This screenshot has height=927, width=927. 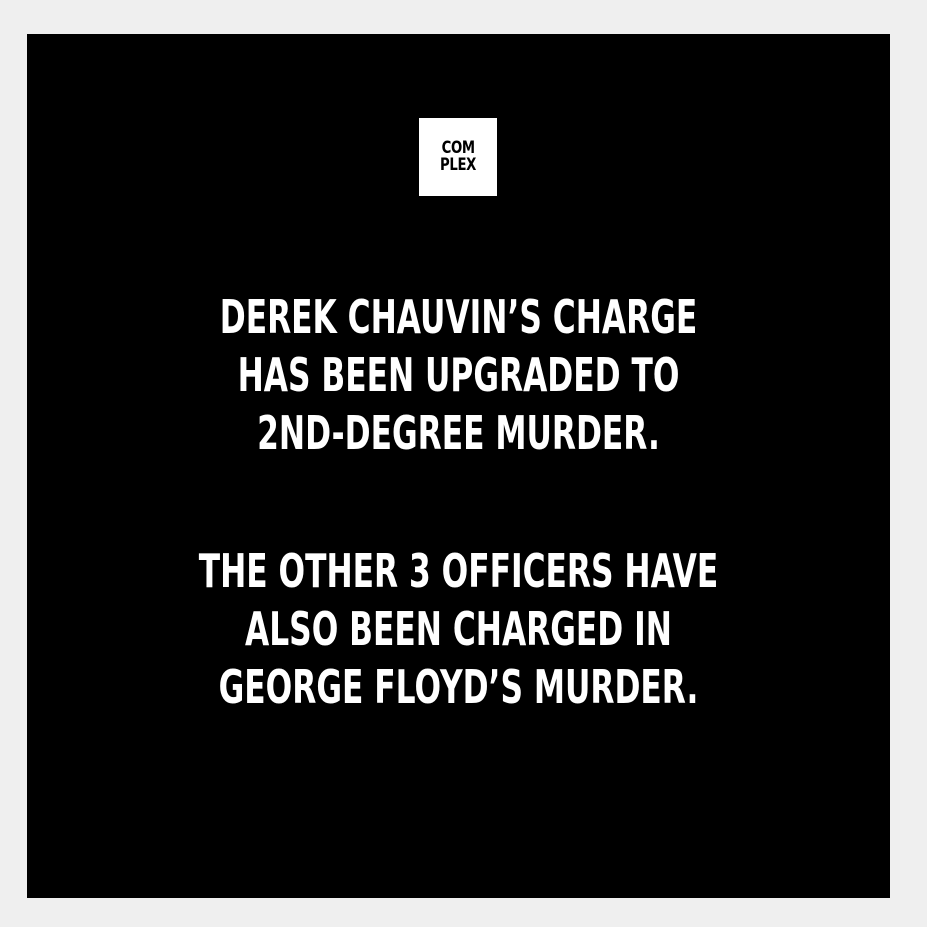 What do you see at coordinates (458, 687) in the screenshot?
I see `subheadline-line: GEORGE FLOYD’S MURDER.` at bounding box center [458, 687].